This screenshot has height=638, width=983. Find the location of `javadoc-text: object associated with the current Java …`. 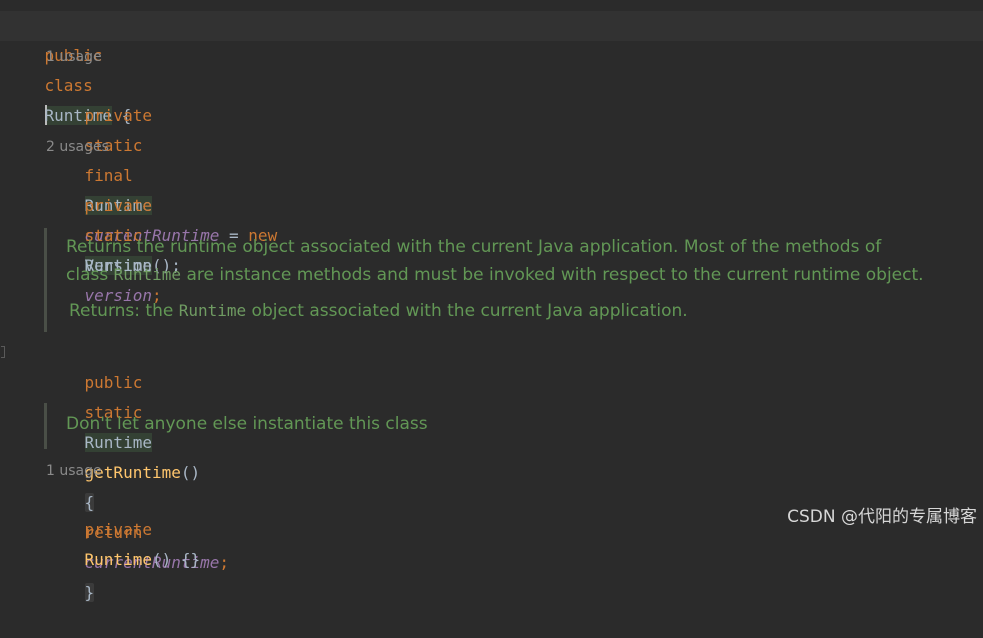

javadoc-text: object associated with the current Java … is located at coordinates (467, 311).